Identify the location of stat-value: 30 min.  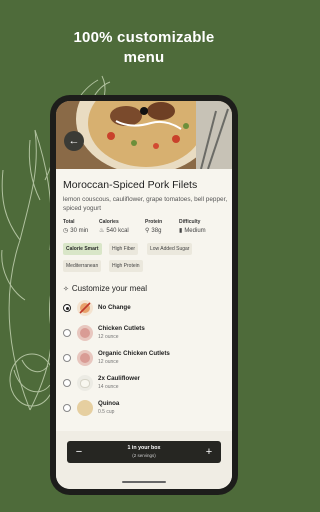
(79, 231).